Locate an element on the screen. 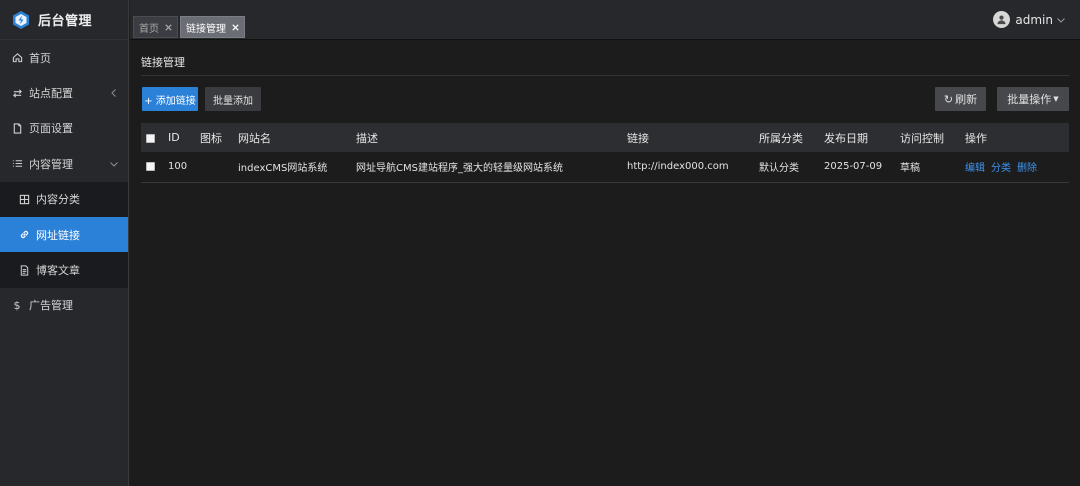  table-header-row: ID 图标 网站名 描述 链接 所属分类 发布日期 访问控制 操作 is located at coordinates (605, 137).